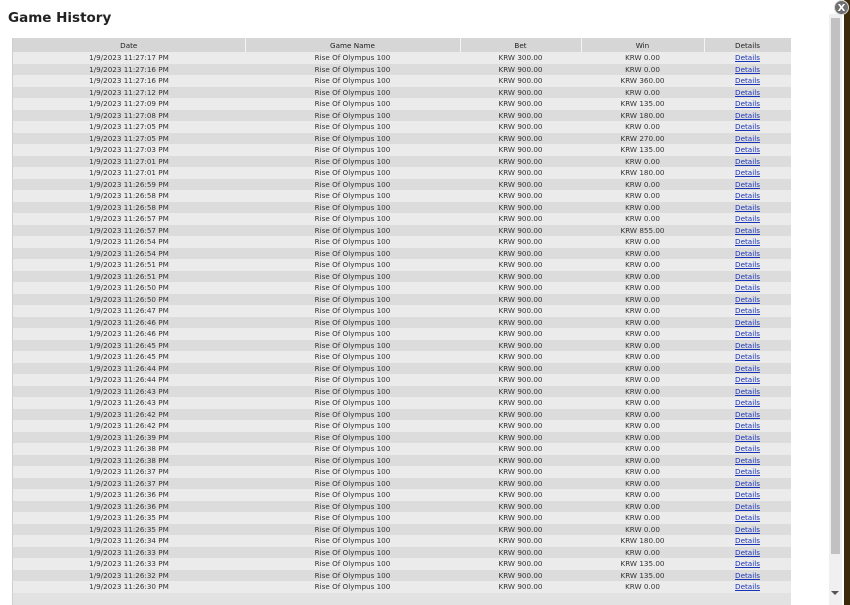  Describe the element at coordinates (747, 45) in the screenshot. I see `column-header-details: Details` at that location.